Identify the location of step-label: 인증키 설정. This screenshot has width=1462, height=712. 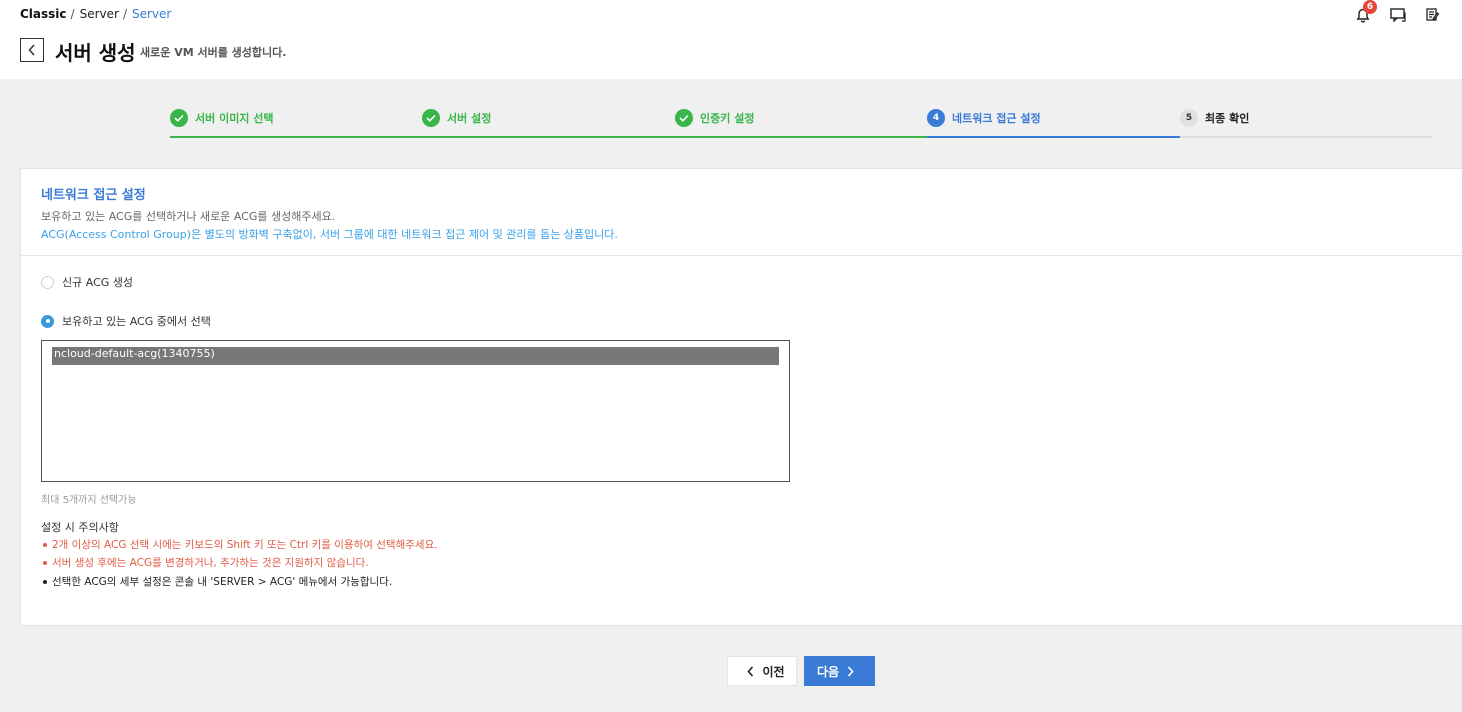
(727, 118).